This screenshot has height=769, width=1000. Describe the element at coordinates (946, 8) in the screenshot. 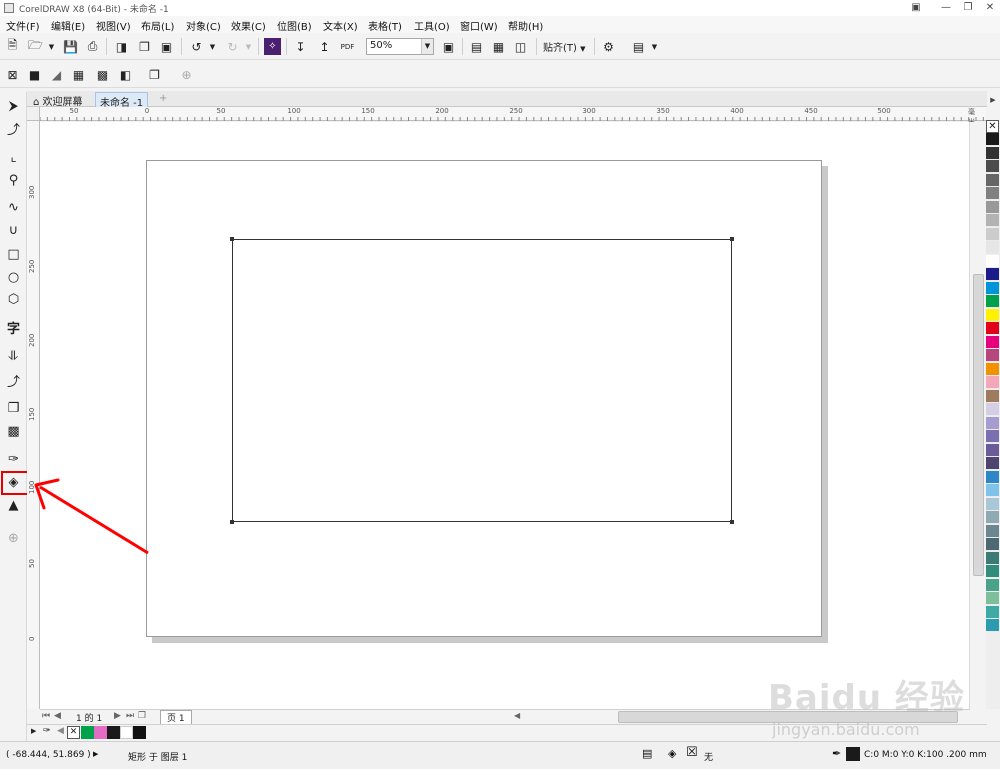

I see `minimize-button: —` at that location.